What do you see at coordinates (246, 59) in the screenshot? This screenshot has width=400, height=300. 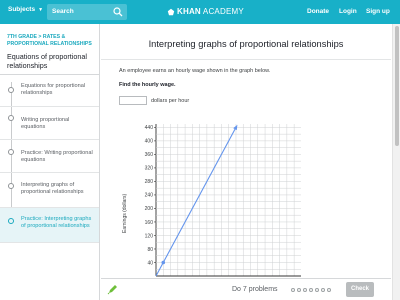 I see `title-divider` at bounding box center [246, 59].